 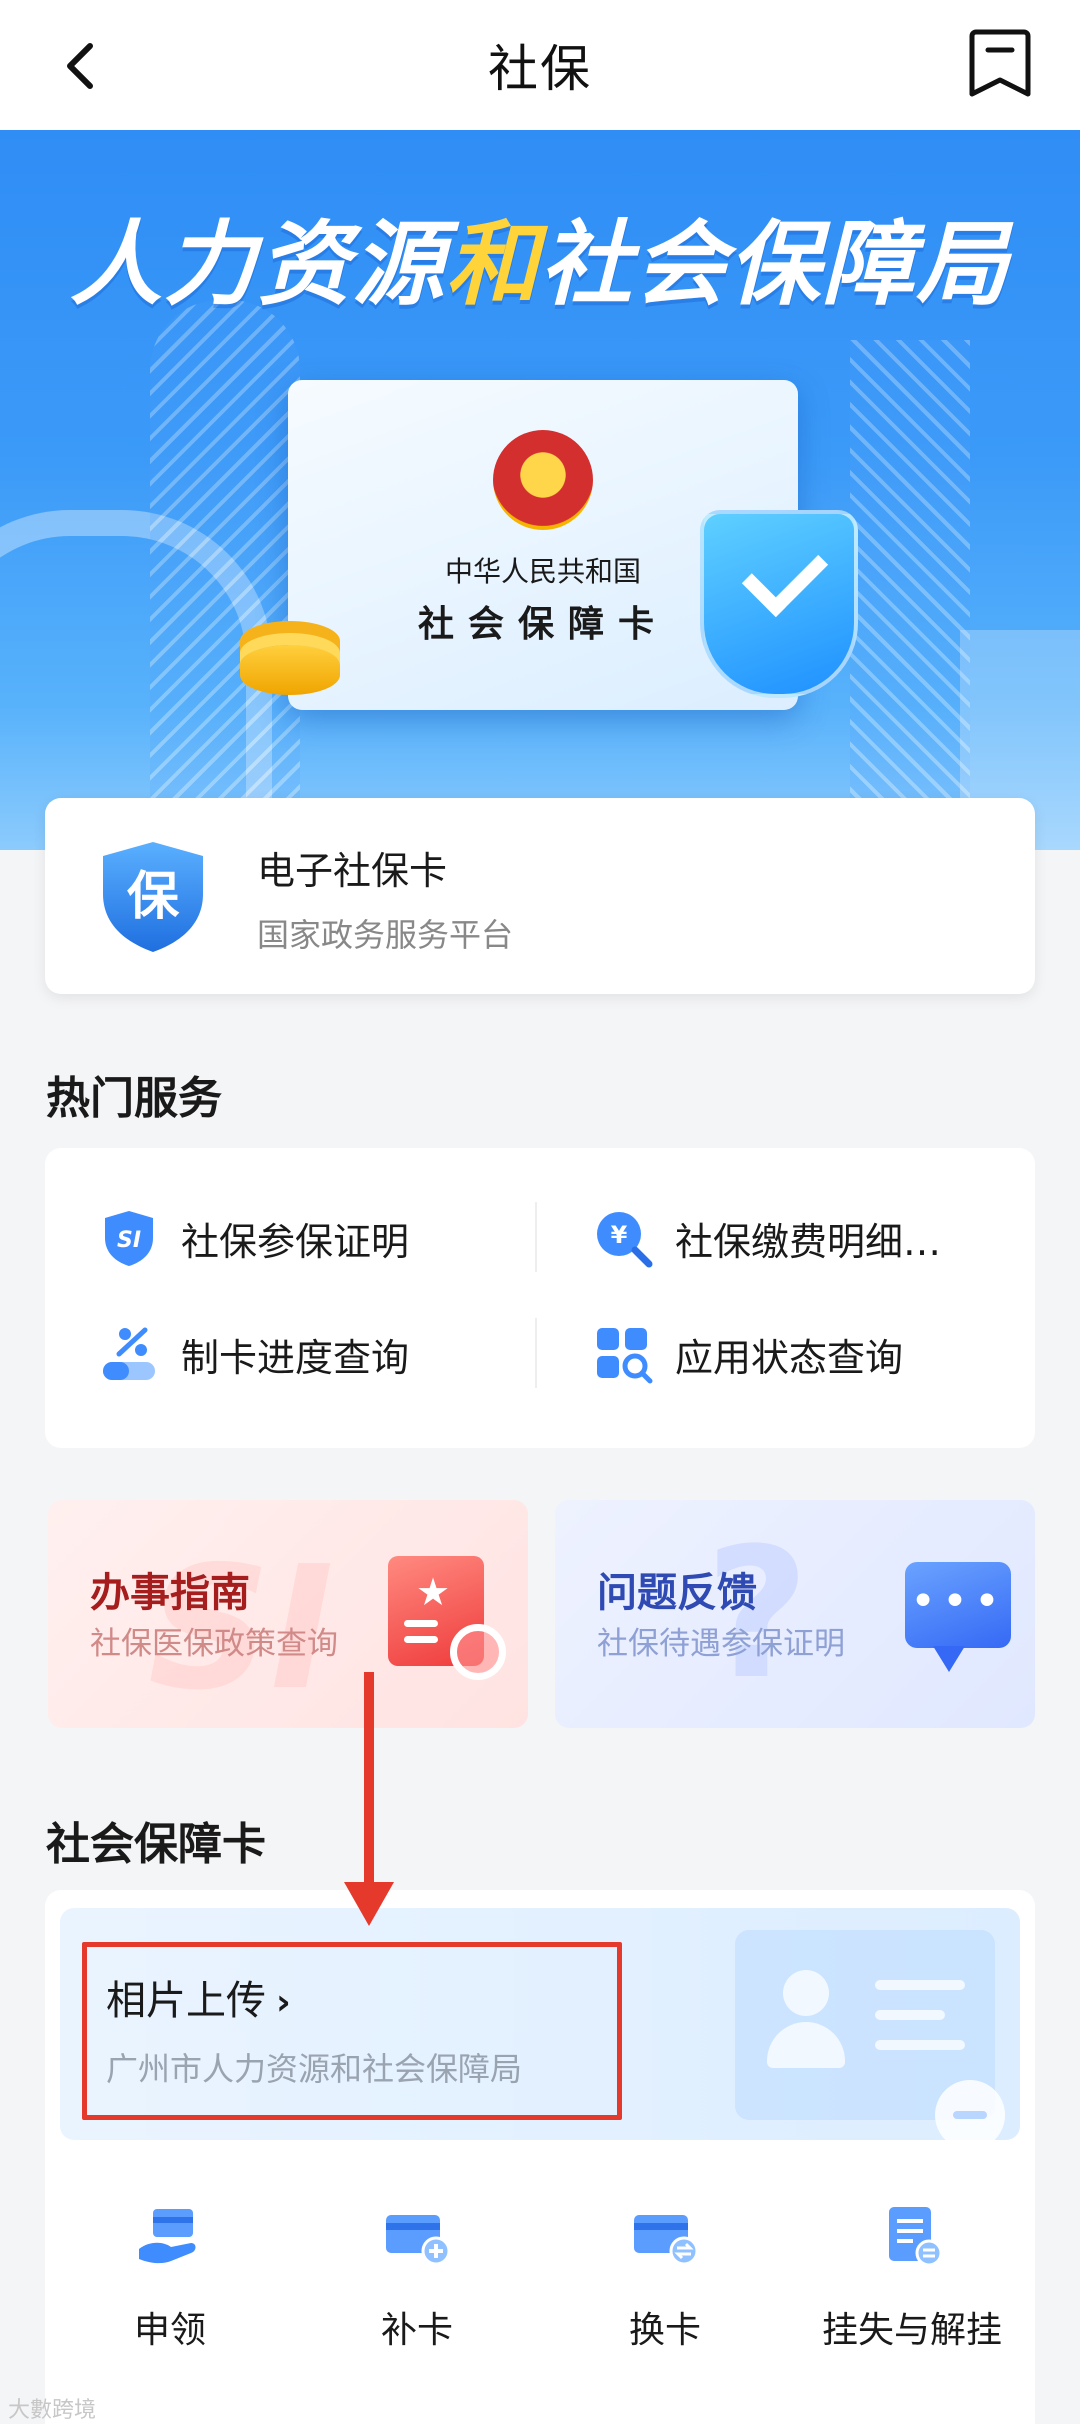 I want to click on top-nav-bar: 社保, so click(x=540, y=65).